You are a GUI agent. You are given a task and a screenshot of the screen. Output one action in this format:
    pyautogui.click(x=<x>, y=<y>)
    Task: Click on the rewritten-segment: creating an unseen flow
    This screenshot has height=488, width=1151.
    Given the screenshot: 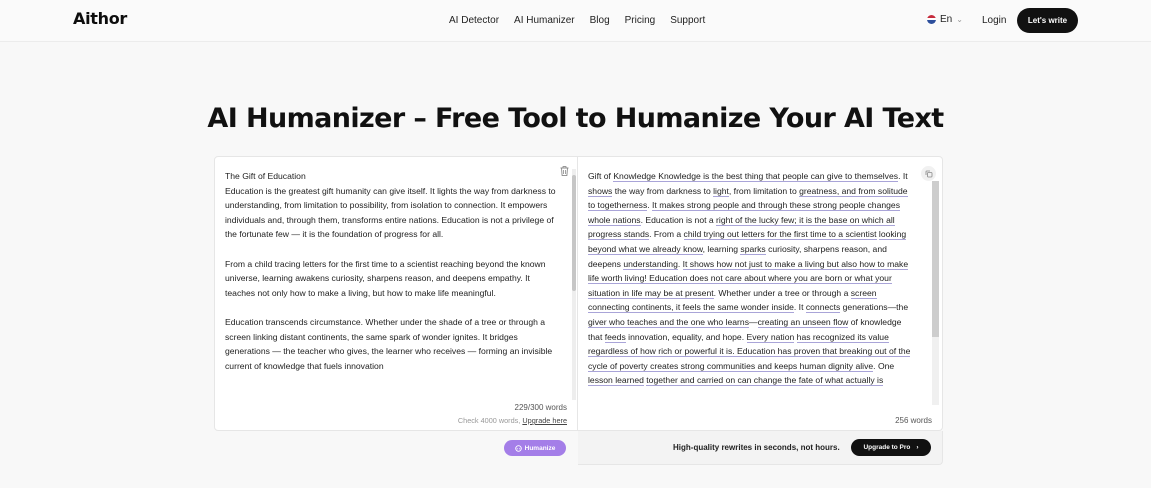 What is the action you would take?
    pyautogui.click(x=803, y=322)
    